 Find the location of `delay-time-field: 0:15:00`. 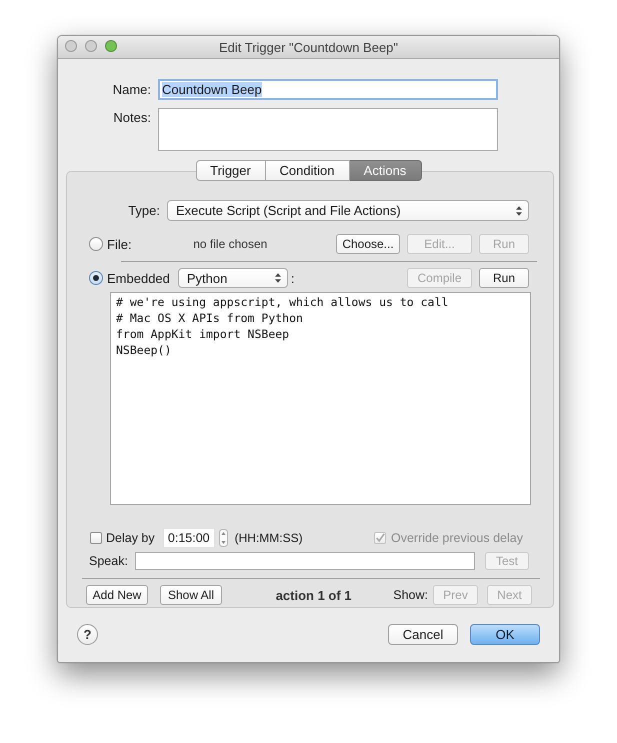

delay-time-field: 0:15:00 is located at coordinates (188, 538).